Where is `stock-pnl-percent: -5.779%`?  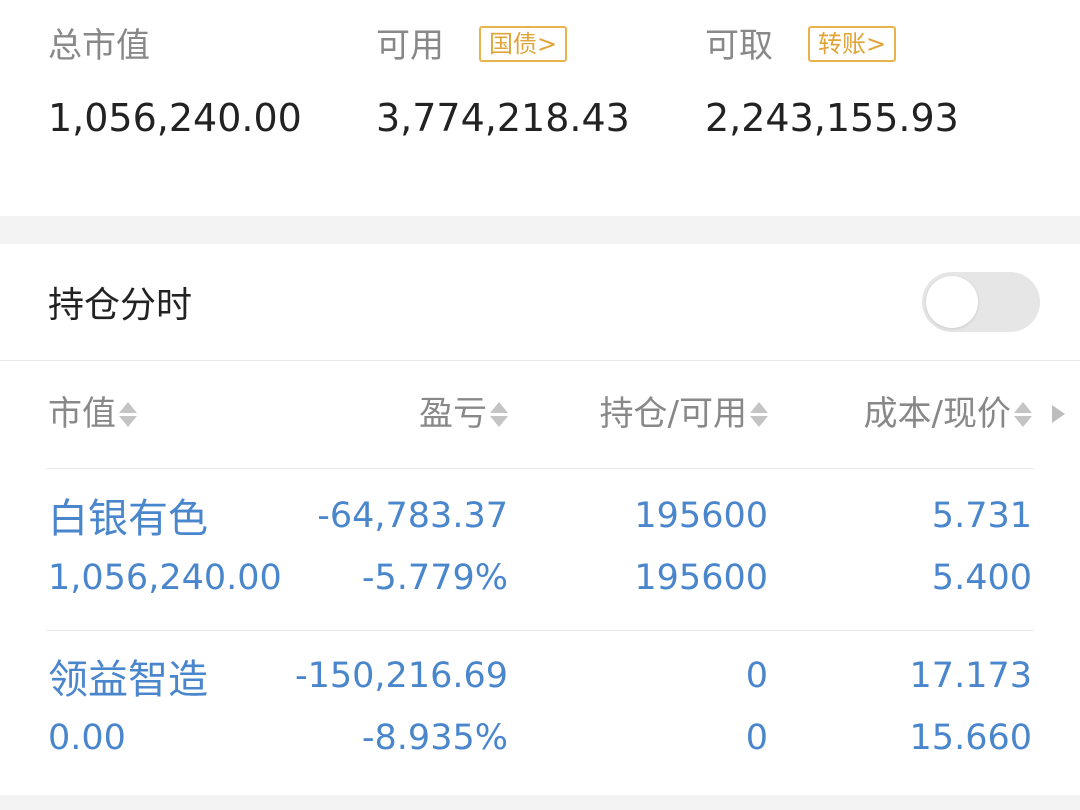
stock-pnl-percent: -5.779% is located at coordinates (434, 578).